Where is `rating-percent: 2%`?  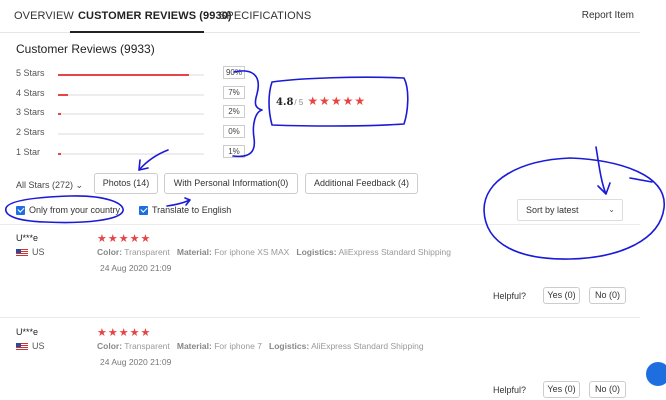
rating-percent: 2% is located at coordinates (234, 111).